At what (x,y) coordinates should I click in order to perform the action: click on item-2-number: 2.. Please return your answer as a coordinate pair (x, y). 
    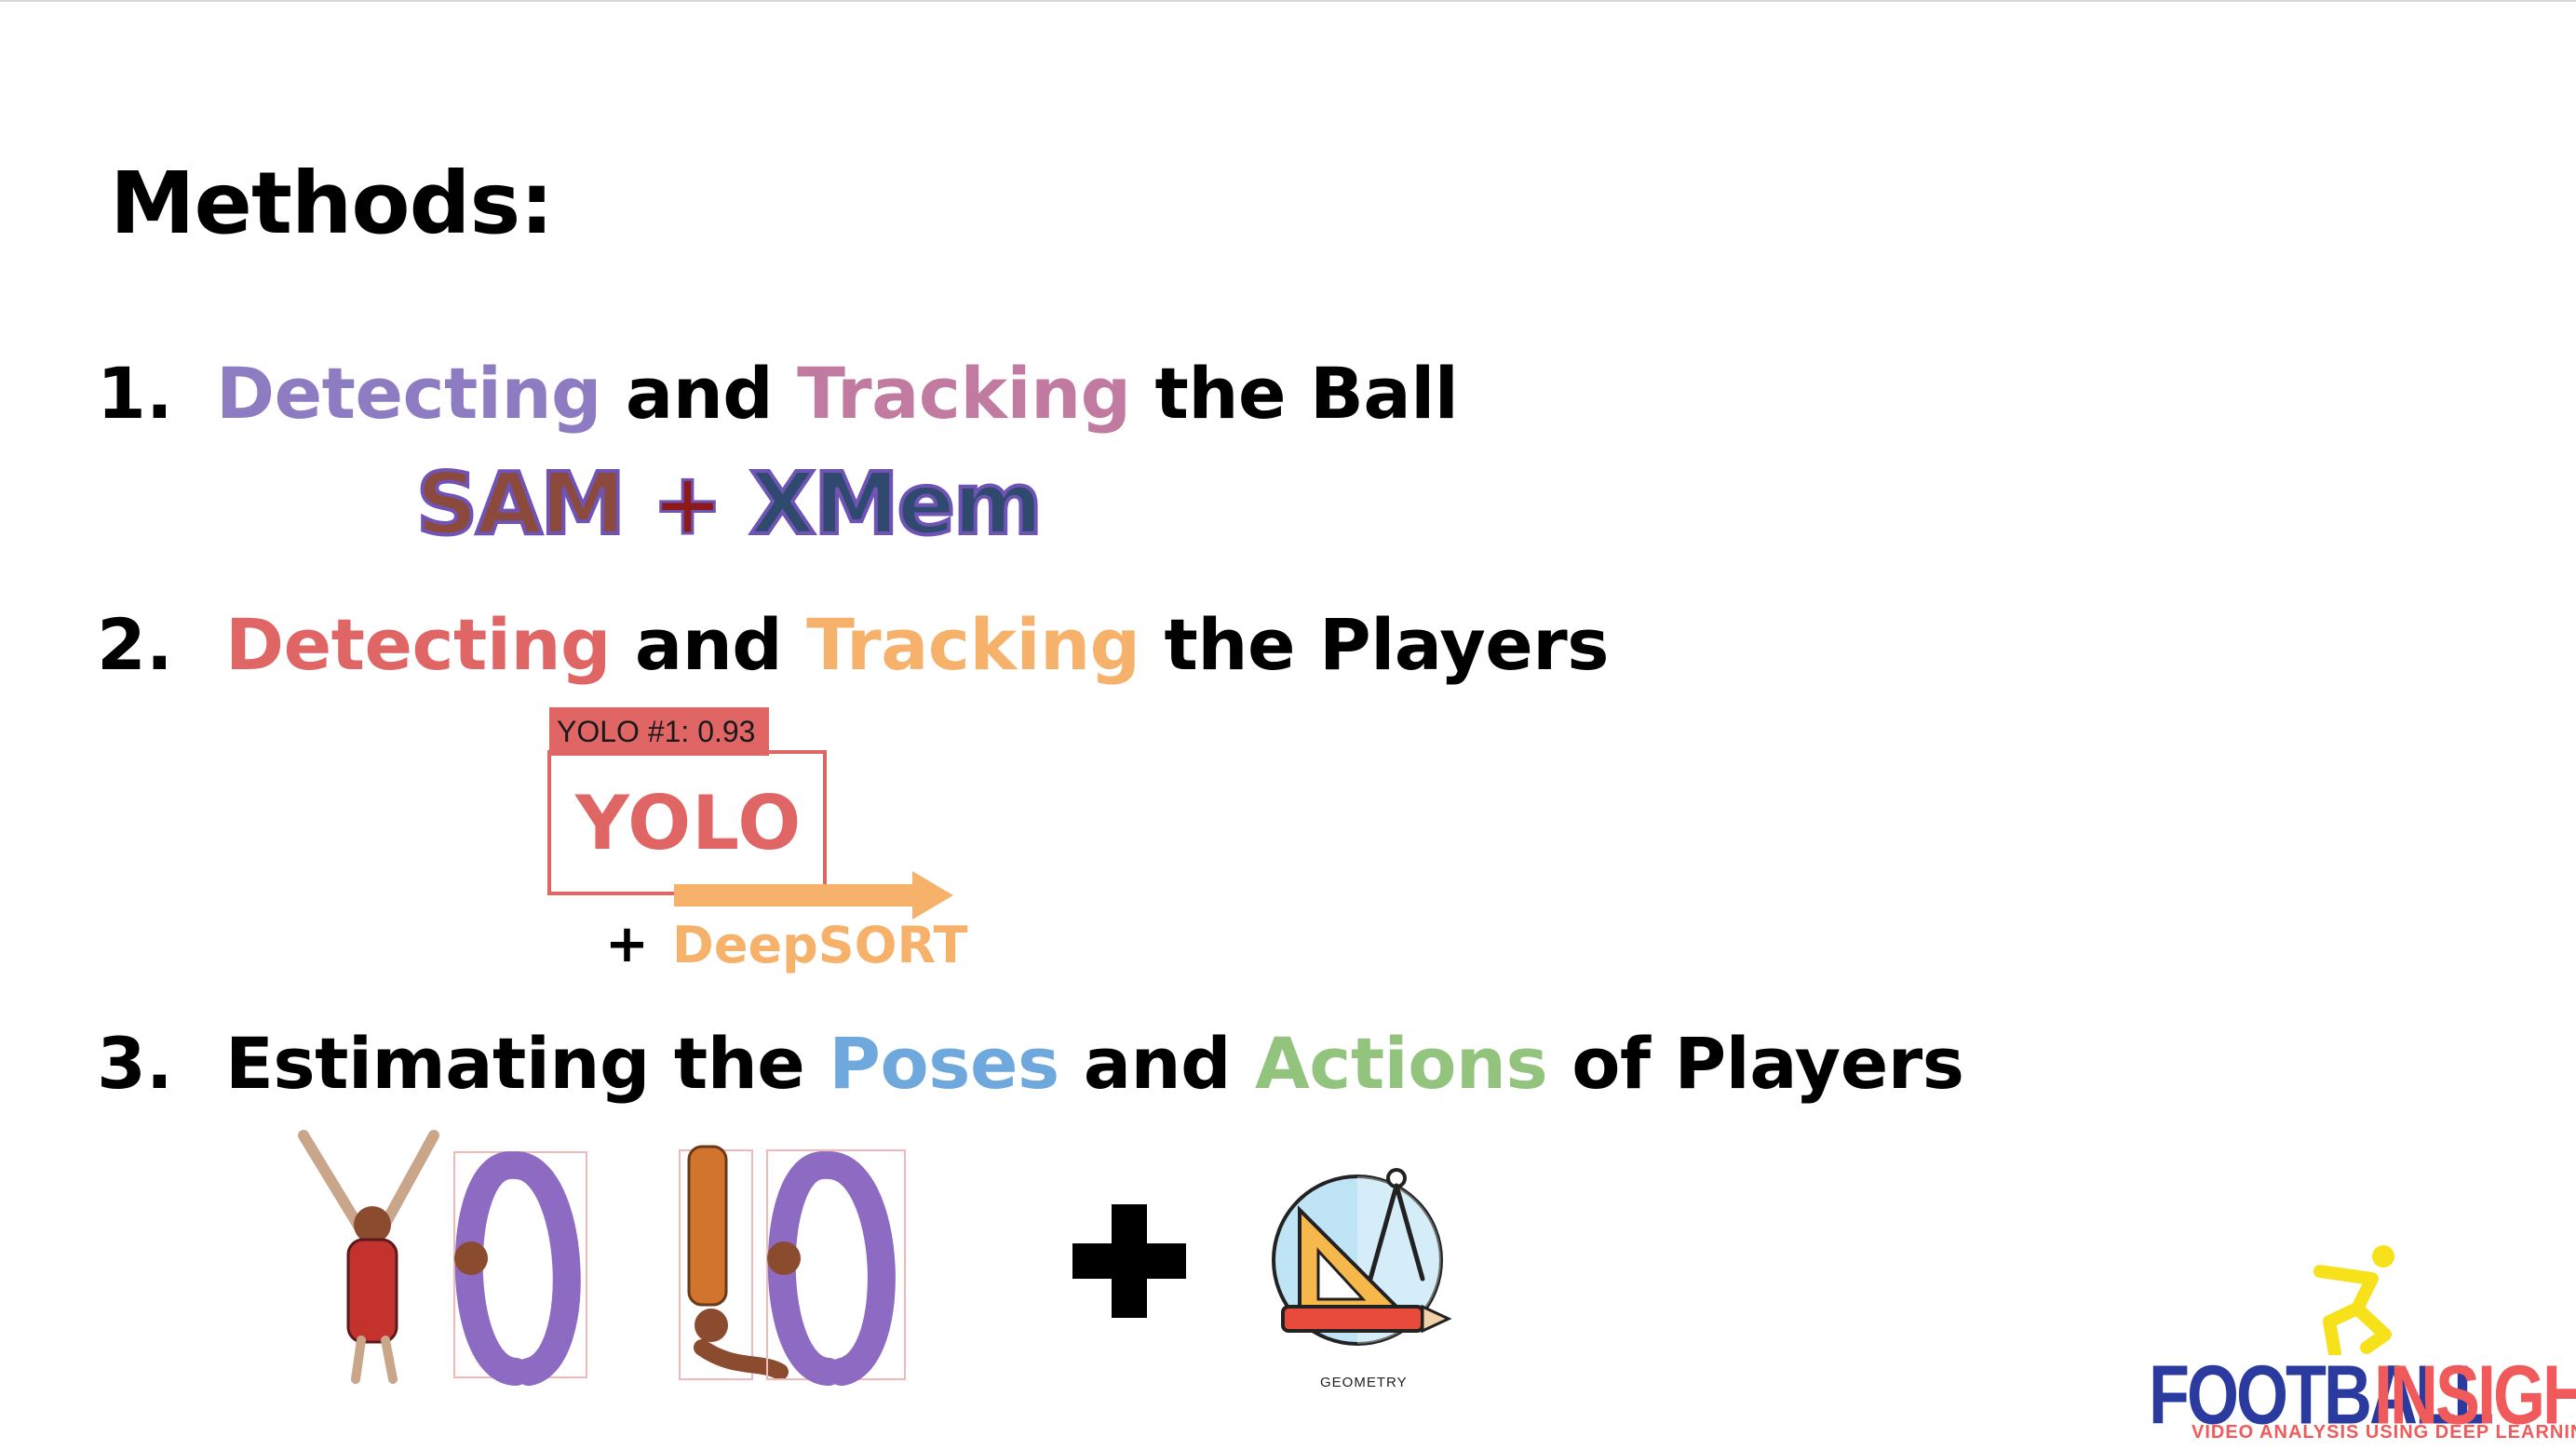
    Looking at the image, I should click on (135, 645).